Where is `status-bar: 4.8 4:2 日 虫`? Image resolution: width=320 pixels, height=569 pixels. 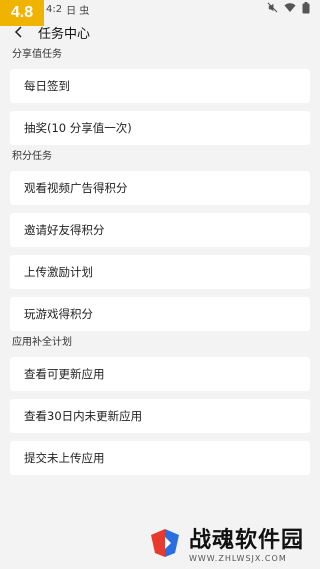 status-bar: 4.8 4:2 日 虫 is located at coordinates (160, 13).